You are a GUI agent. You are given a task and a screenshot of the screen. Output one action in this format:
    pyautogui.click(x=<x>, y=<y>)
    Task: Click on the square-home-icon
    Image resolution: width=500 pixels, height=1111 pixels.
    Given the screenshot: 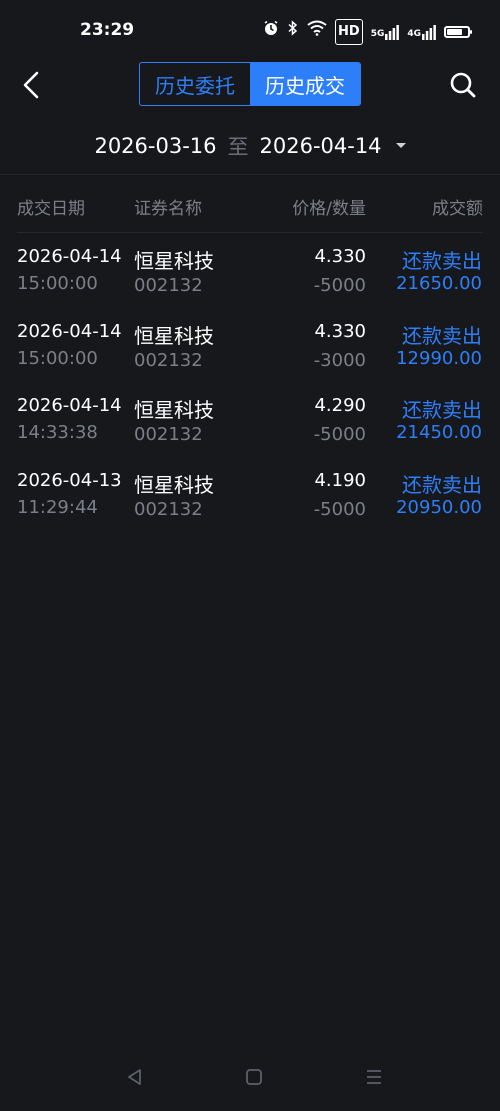 What is the action you would take?
    pyautogui.click(x=254, y=1077)
    